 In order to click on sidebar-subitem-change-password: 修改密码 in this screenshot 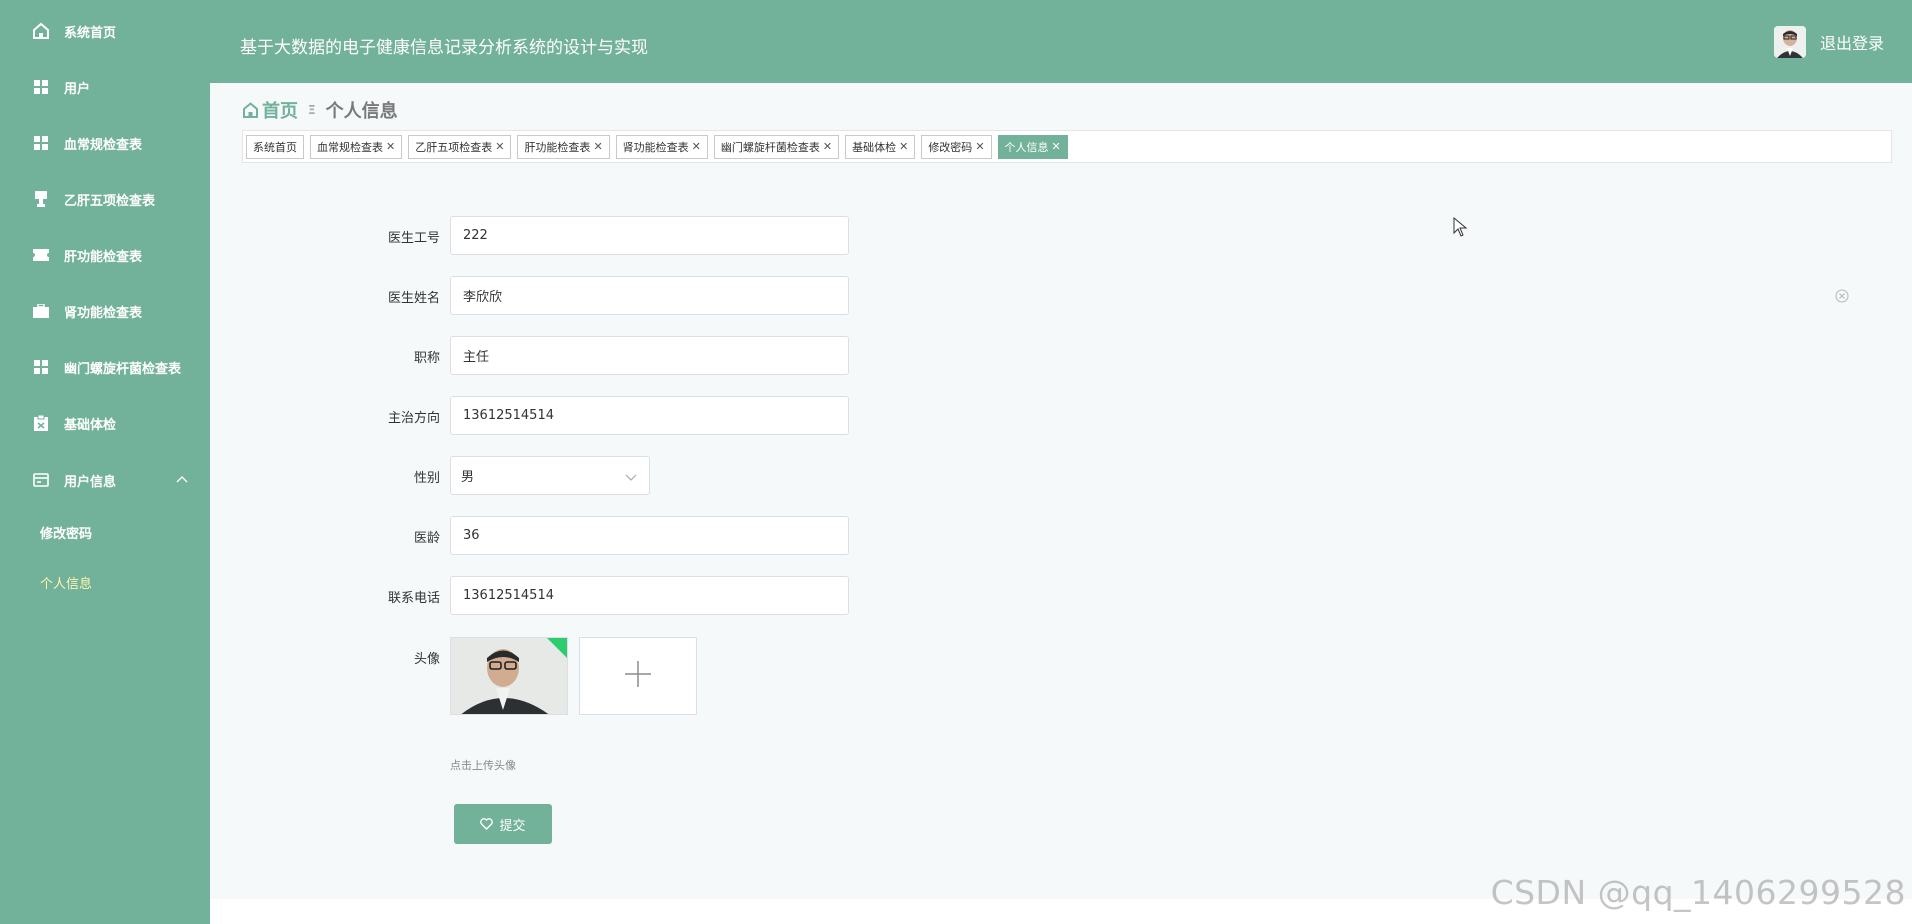, I will do `click(105, 532)`.